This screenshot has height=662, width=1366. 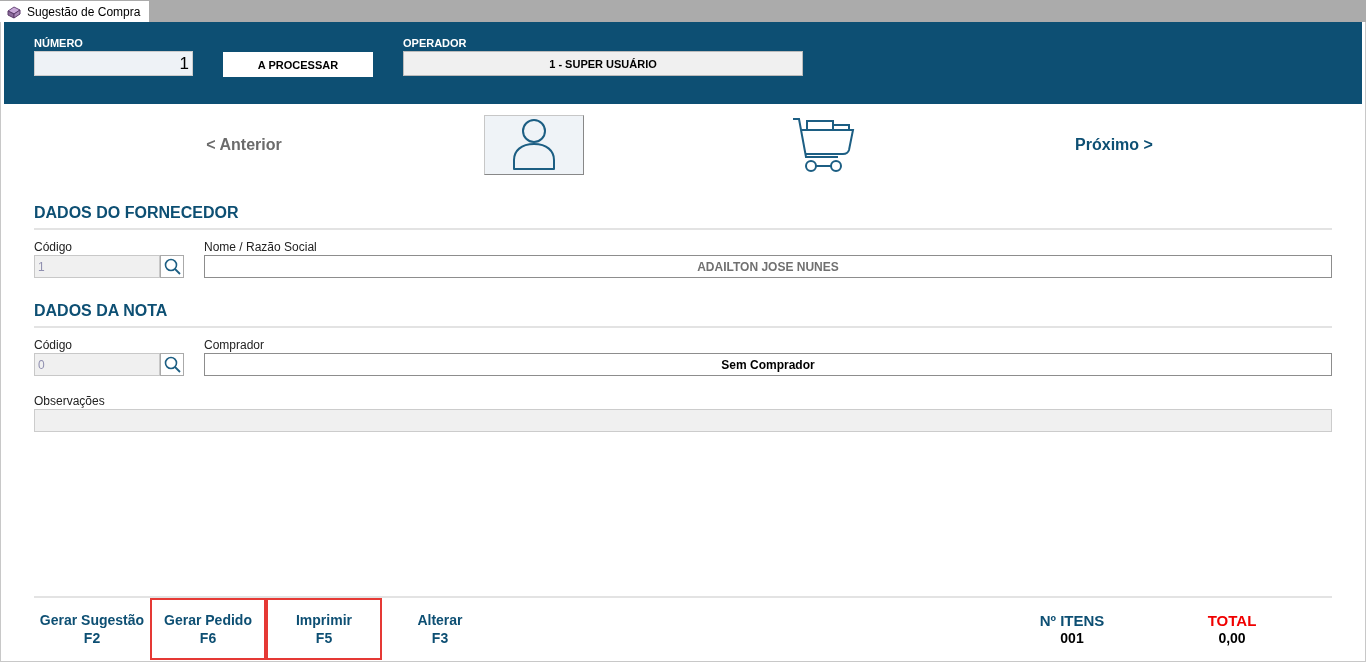 What do you see at coordinates (768, 364) in the screenshot?
I see `name-field: Sem Comprador` at bounding box center [768, 364].